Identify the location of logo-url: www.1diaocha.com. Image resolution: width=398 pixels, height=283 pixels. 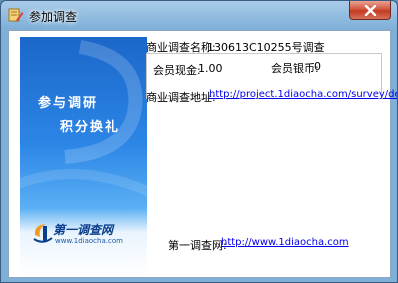
(89, 241).